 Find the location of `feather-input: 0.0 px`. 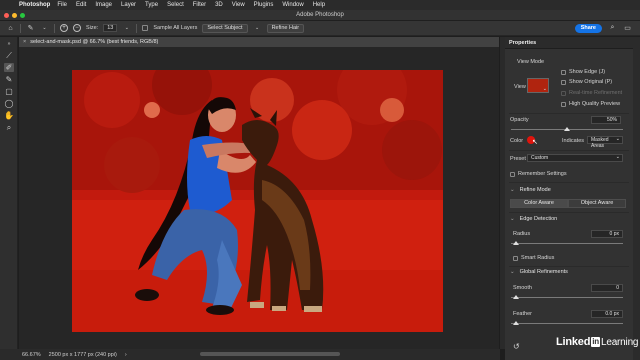

feather-input: 0.0 px is located at coordinates (607, 314).